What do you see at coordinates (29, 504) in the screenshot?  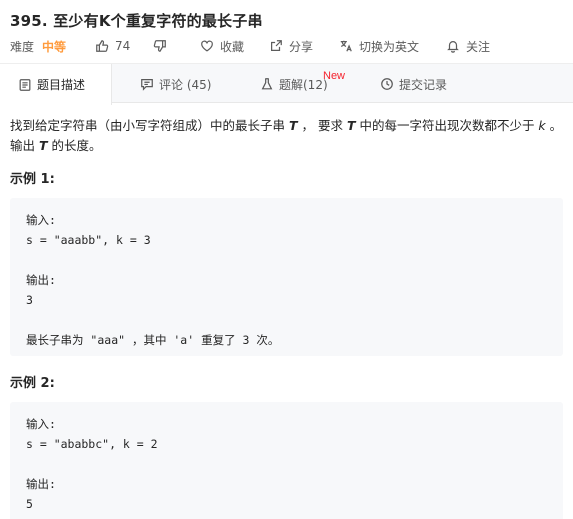 I see `code-line: 5` at bounding box center [29, 504].